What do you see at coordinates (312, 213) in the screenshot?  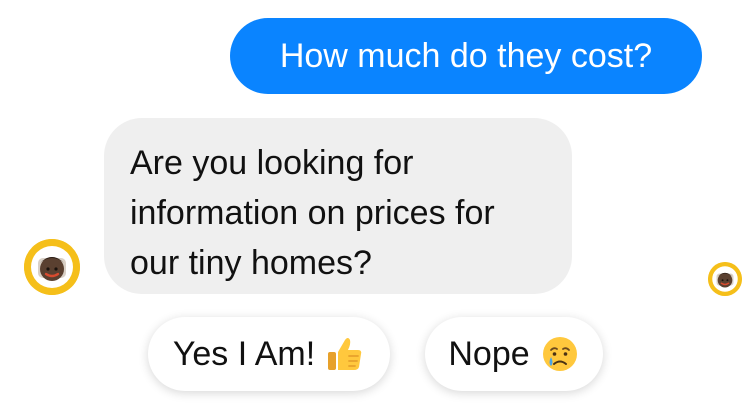 I see `incoming-message-line: information on prices for` at bounding box center [312, 213].